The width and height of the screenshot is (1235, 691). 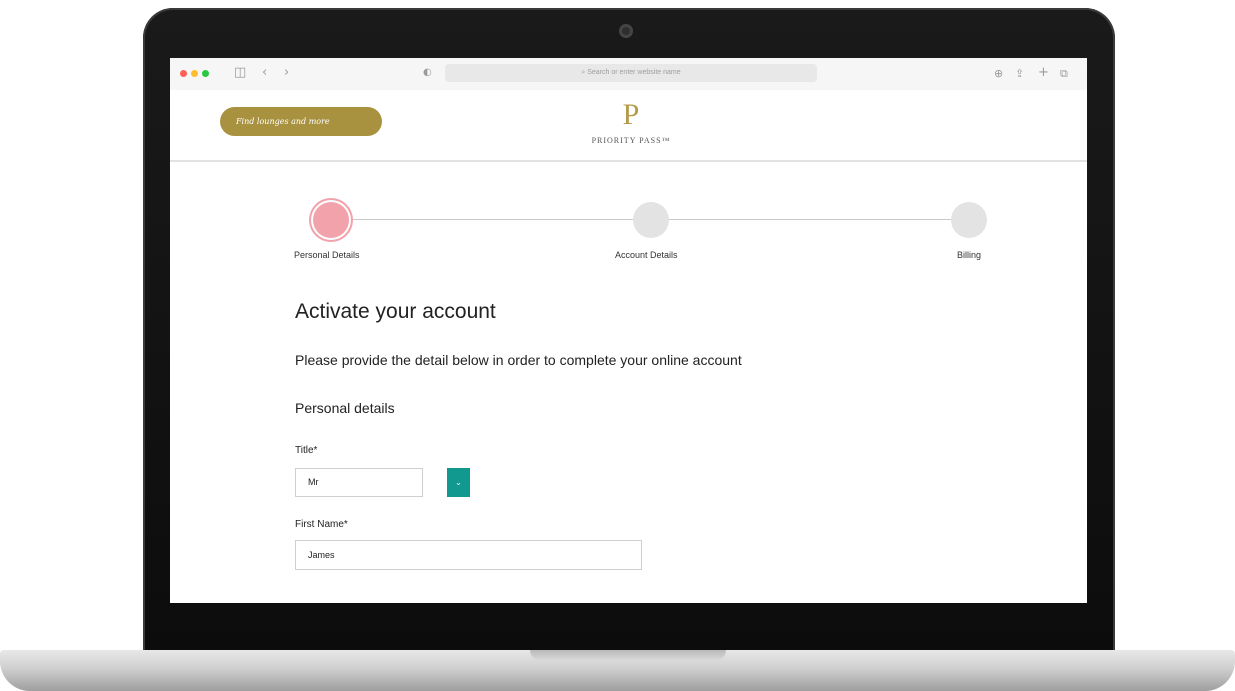 I want to click on address-bar: ⌕ Search or enter website name, so click(x=631, y=73).